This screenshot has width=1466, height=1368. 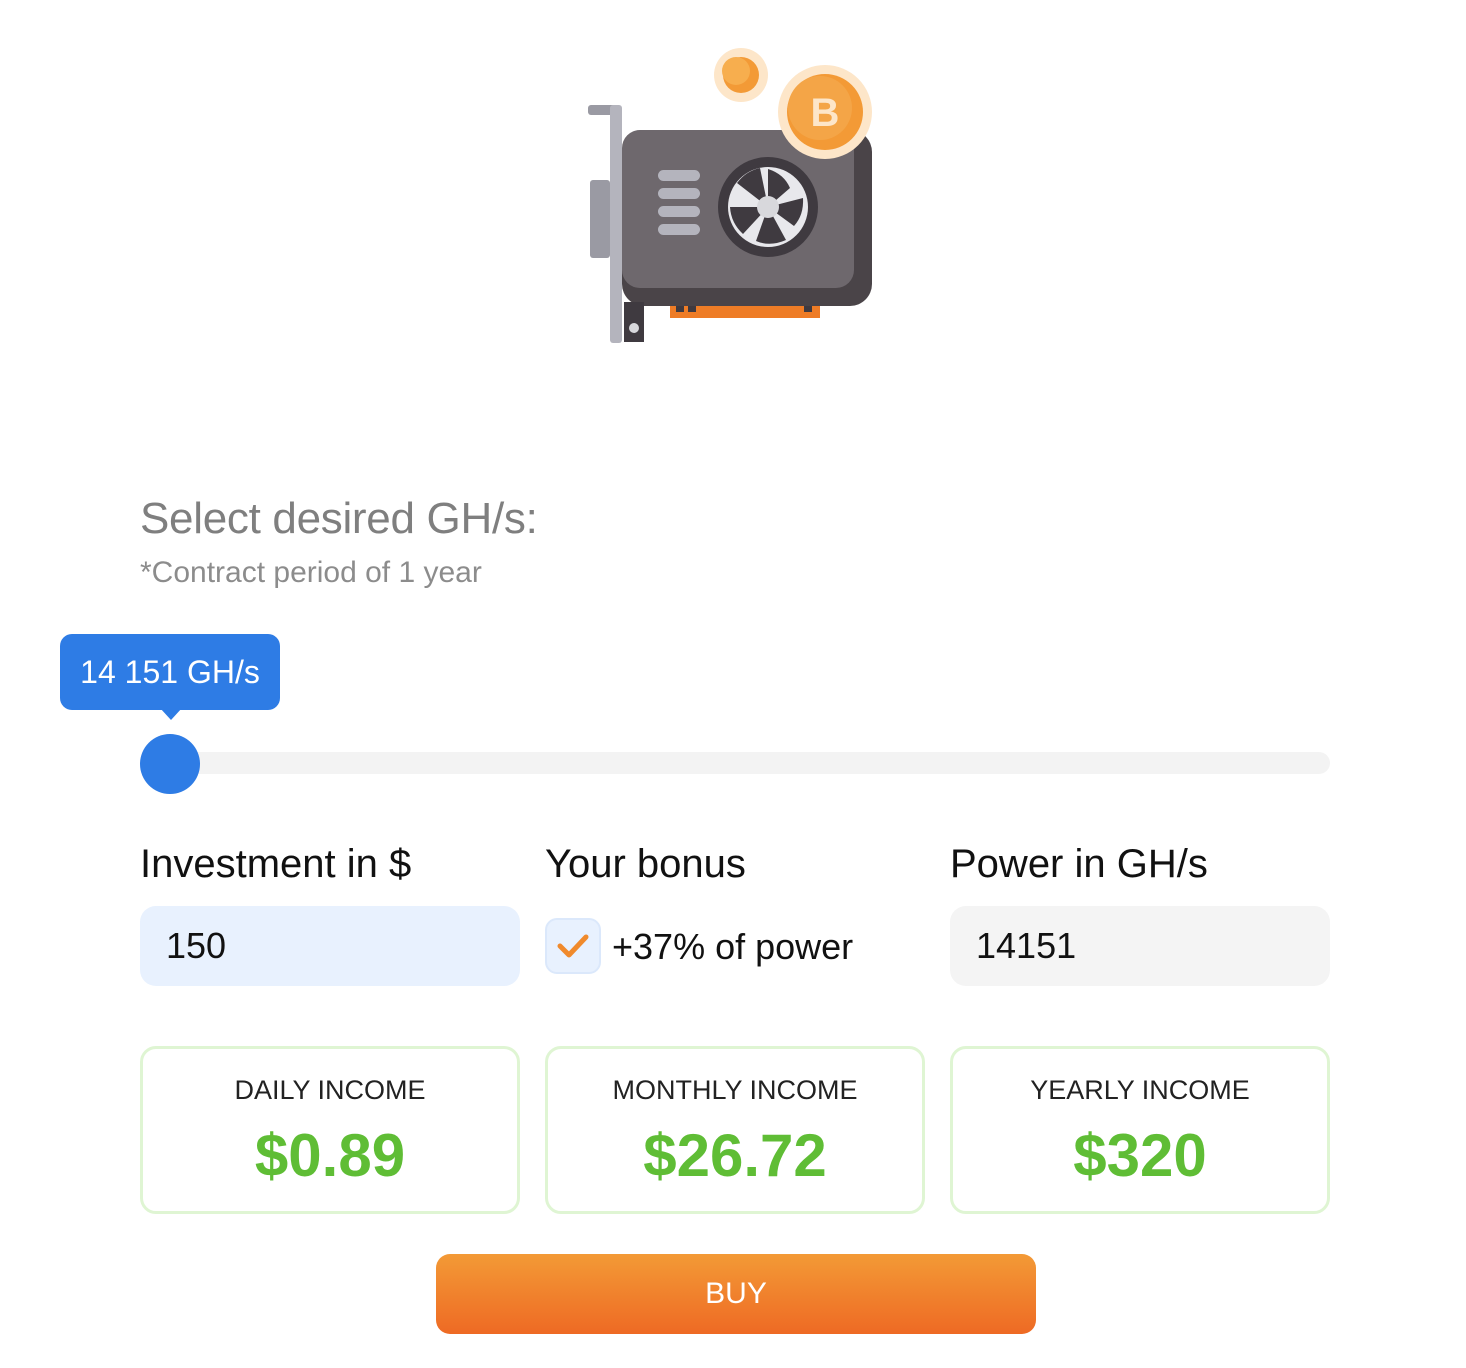 I want to click on daily-income-label: DAILY INCOME, so click(x=330, y=1090).